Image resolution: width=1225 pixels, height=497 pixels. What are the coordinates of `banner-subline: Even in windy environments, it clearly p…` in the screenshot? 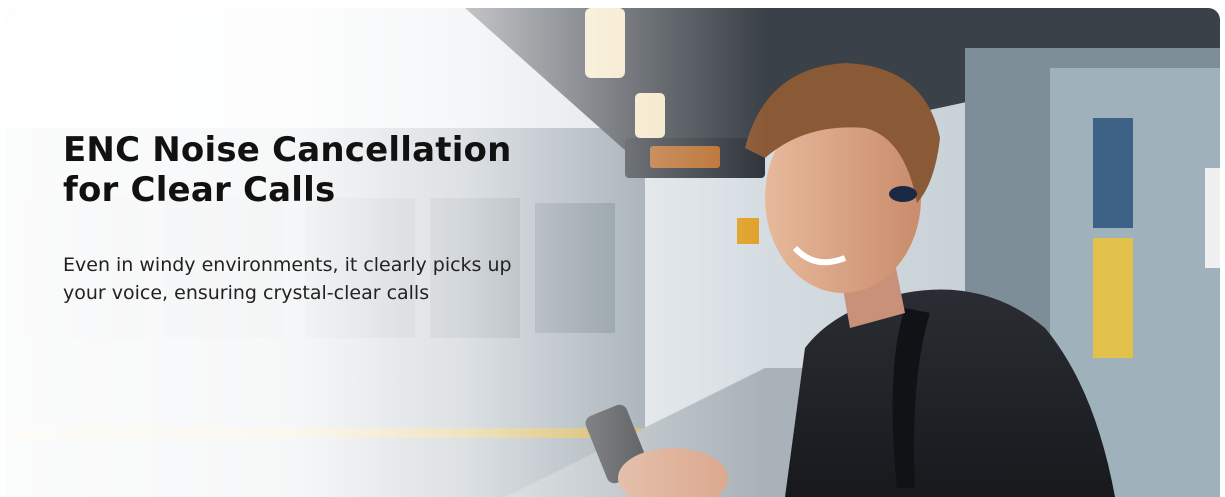 It's located at (287, 279).